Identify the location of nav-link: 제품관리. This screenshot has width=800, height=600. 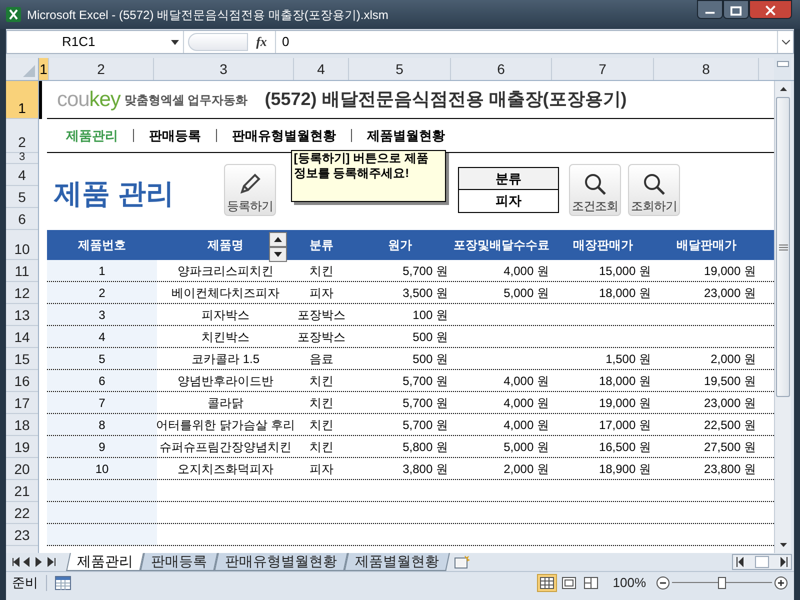
(92, 136).